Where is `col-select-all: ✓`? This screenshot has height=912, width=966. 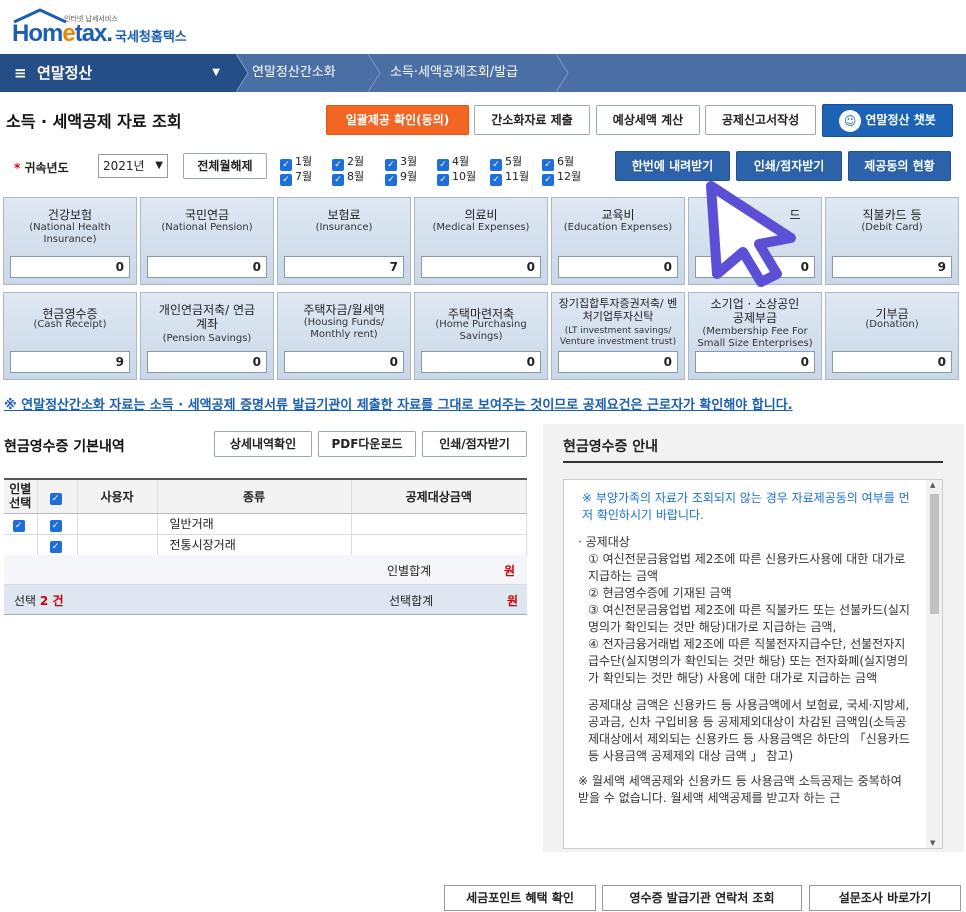
col-select-all: ✓ is located at coordinates (57, 496).